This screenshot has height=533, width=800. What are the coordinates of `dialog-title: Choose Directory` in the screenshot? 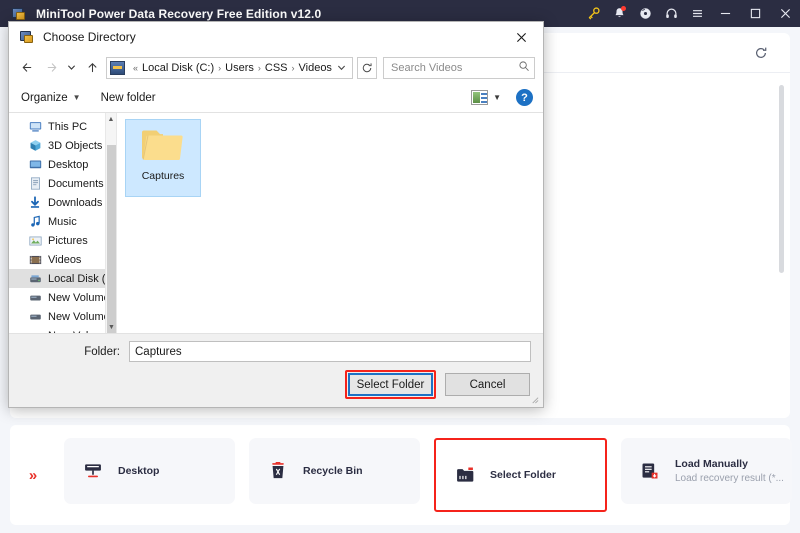 It's located at (89, 37).